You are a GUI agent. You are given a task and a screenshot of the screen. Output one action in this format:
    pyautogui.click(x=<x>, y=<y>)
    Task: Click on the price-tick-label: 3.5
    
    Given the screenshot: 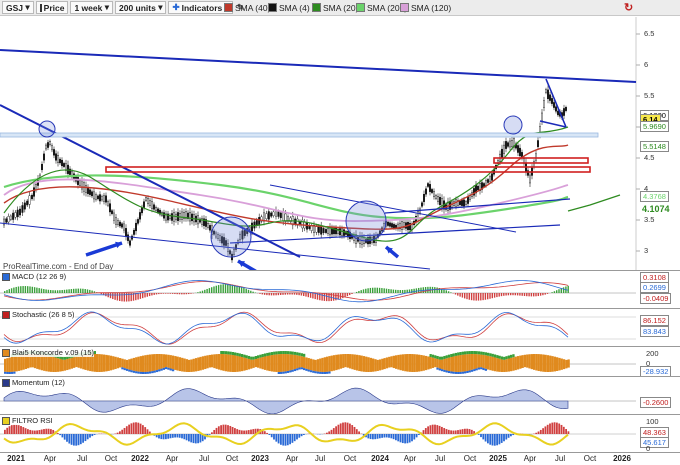 What is the action you would take?
    pyautogui.click(x=649, y=219)
    